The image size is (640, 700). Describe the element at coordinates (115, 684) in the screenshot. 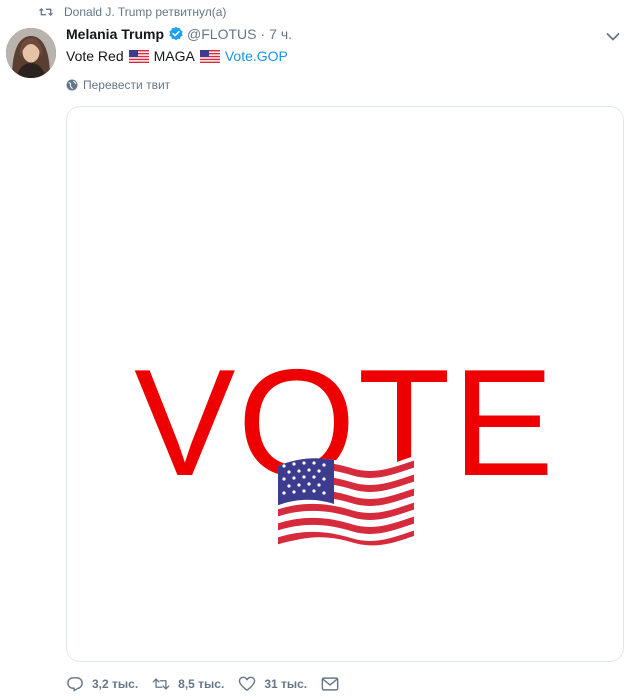

I see `reply-count: 3,2 тыс.` at that location.